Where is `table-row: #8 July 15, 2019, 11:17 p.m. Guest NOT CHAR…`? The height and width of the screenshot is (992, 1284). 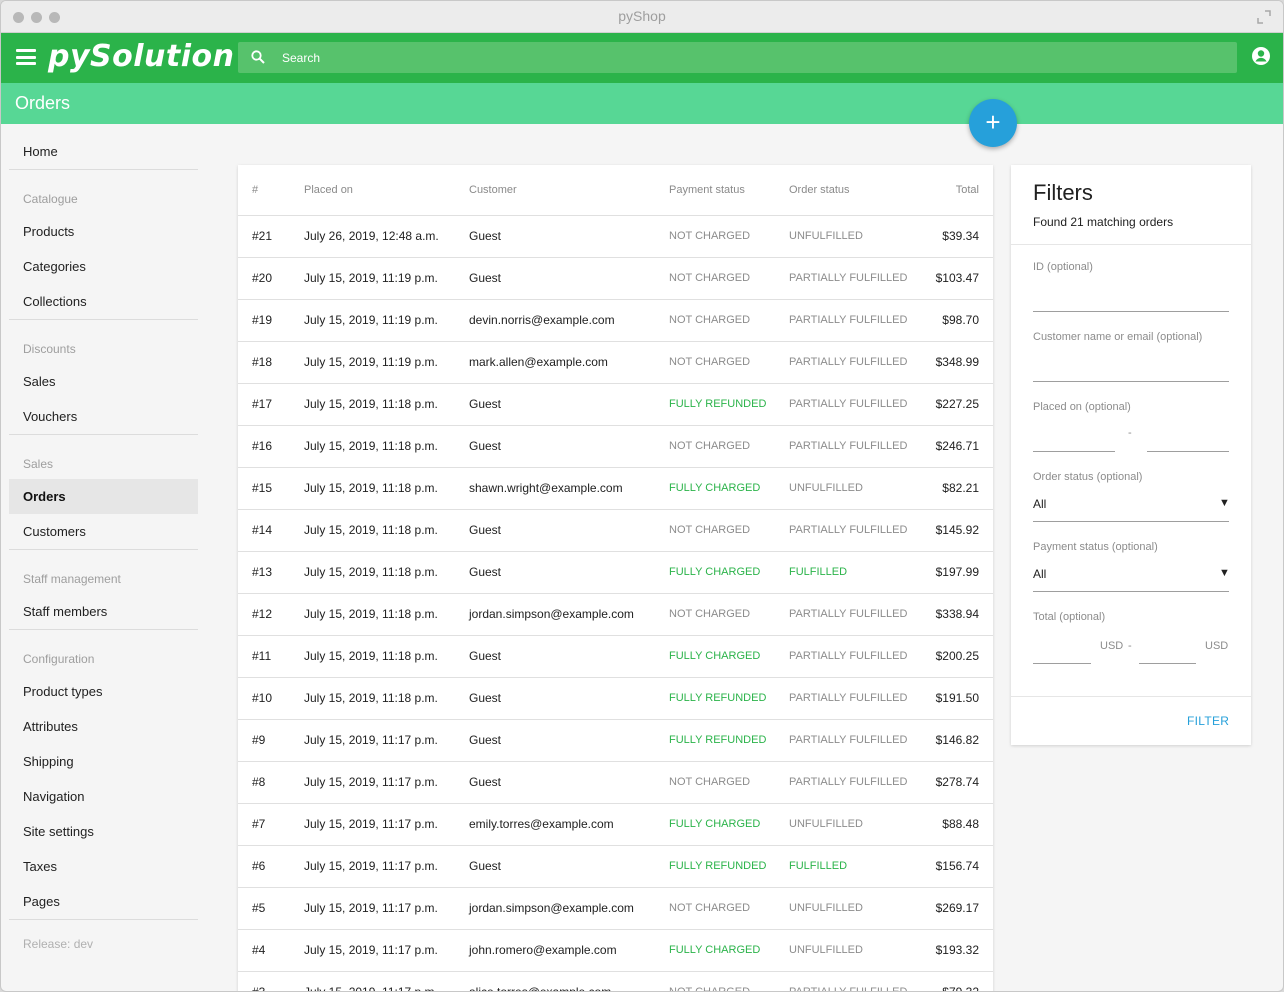
table-row: #8 July 15, 2019, 11:17 p.m. Guest NOT CHAR… is located at coordinates (615, 782).